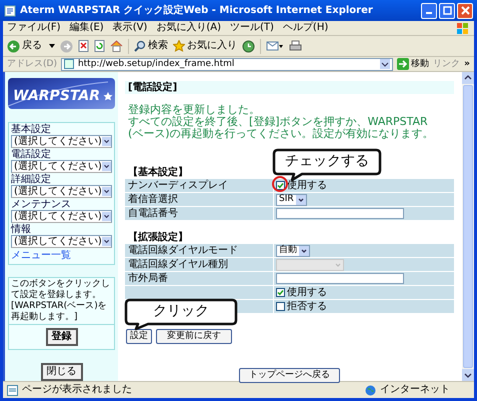 Image resolution: width=477 pixels, height=401 pixels. What do you see at coordinates (62, 337) in the screenshot?
I see `register-button: 登録` at bounding box center [62, 337].